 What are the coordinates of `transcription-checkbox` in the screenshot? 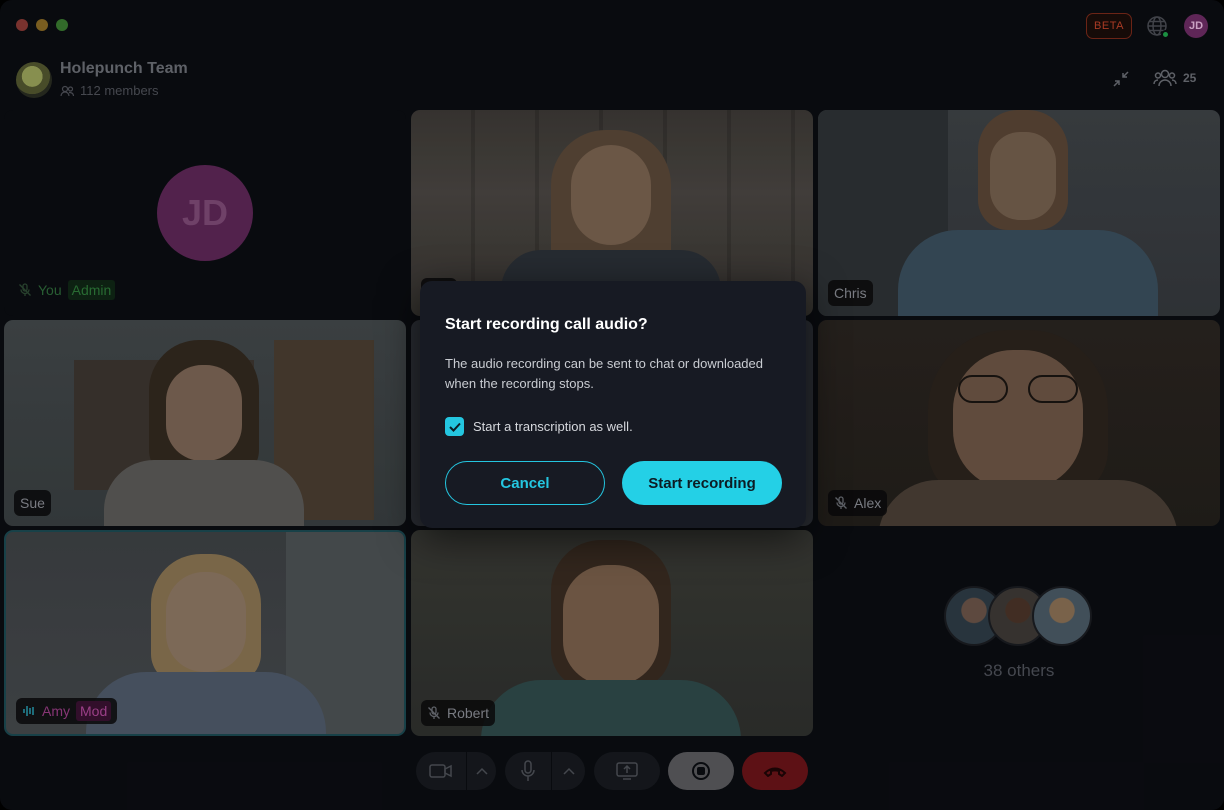 It's located at (454, 426).